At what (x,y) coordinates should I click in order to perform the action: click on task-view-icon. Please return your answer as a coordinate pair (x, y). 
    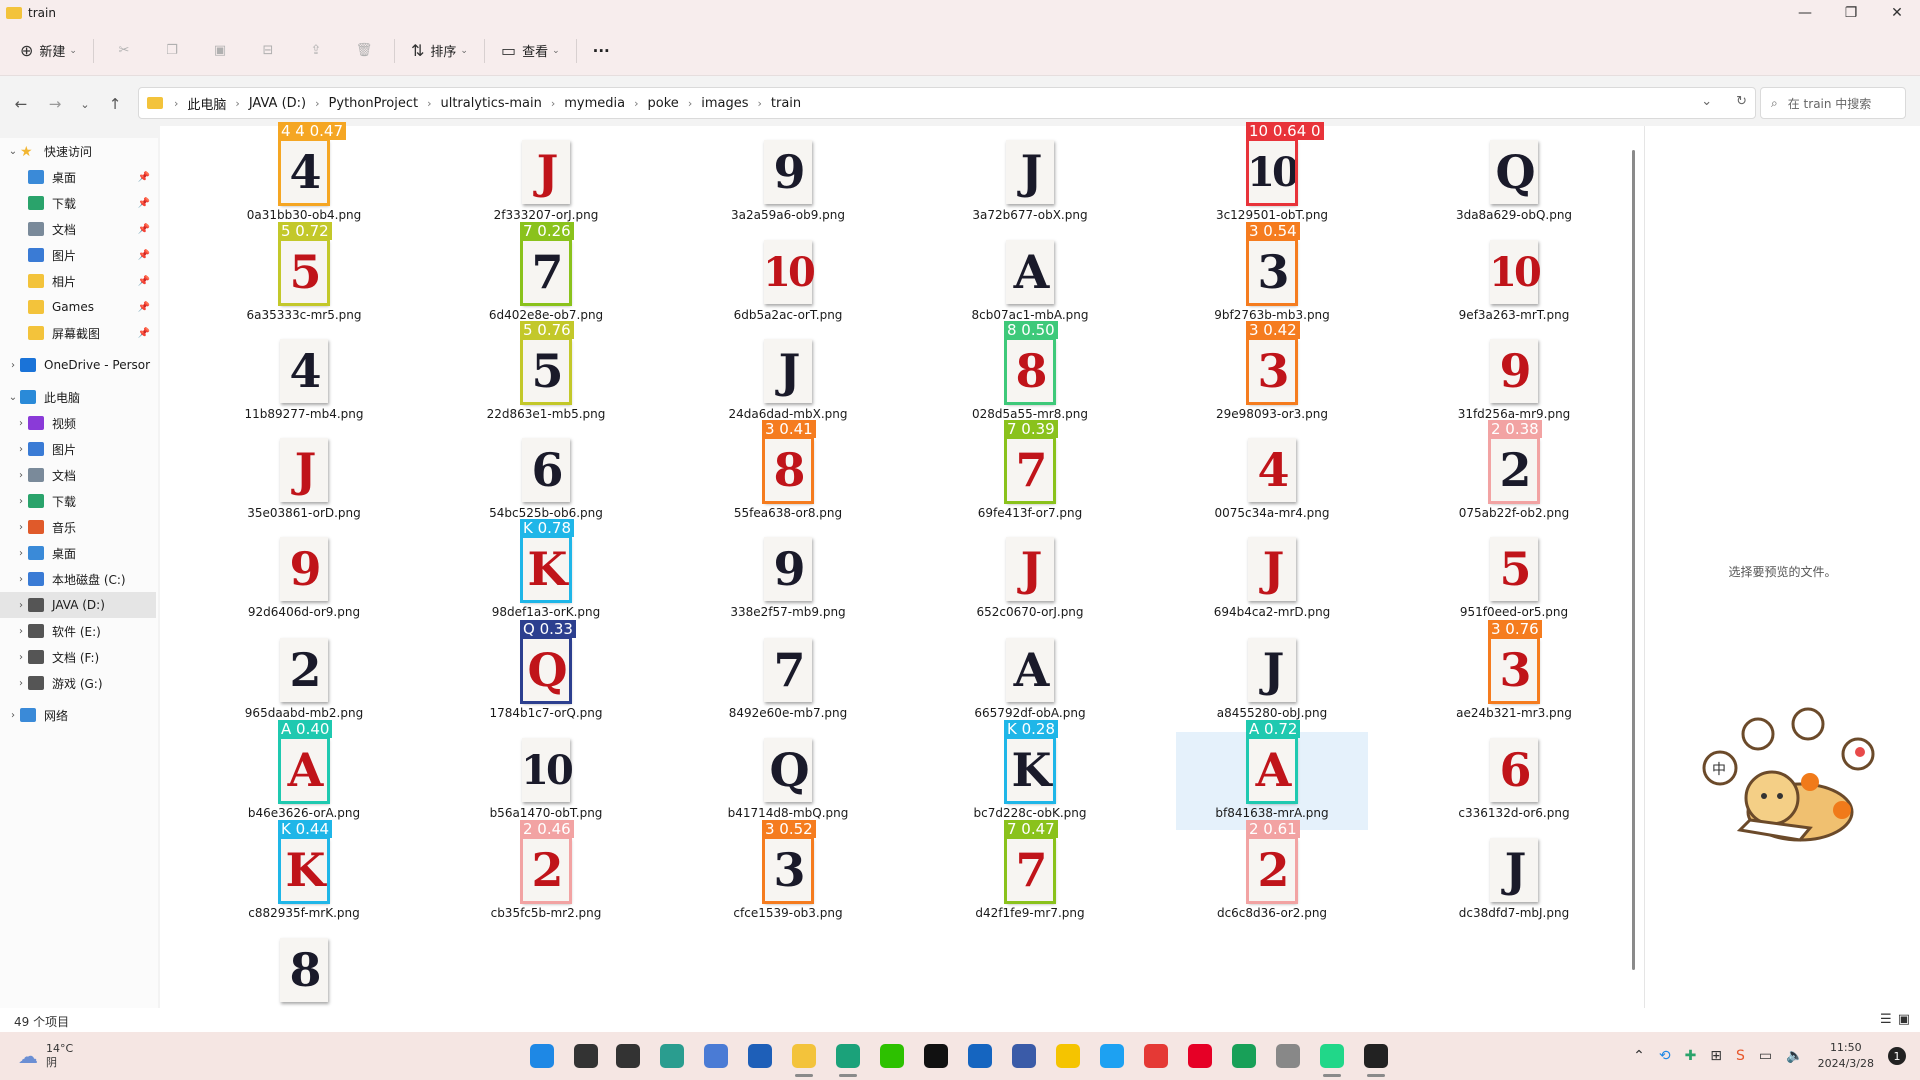
    Looking at the image, I should click on (628, 1056).